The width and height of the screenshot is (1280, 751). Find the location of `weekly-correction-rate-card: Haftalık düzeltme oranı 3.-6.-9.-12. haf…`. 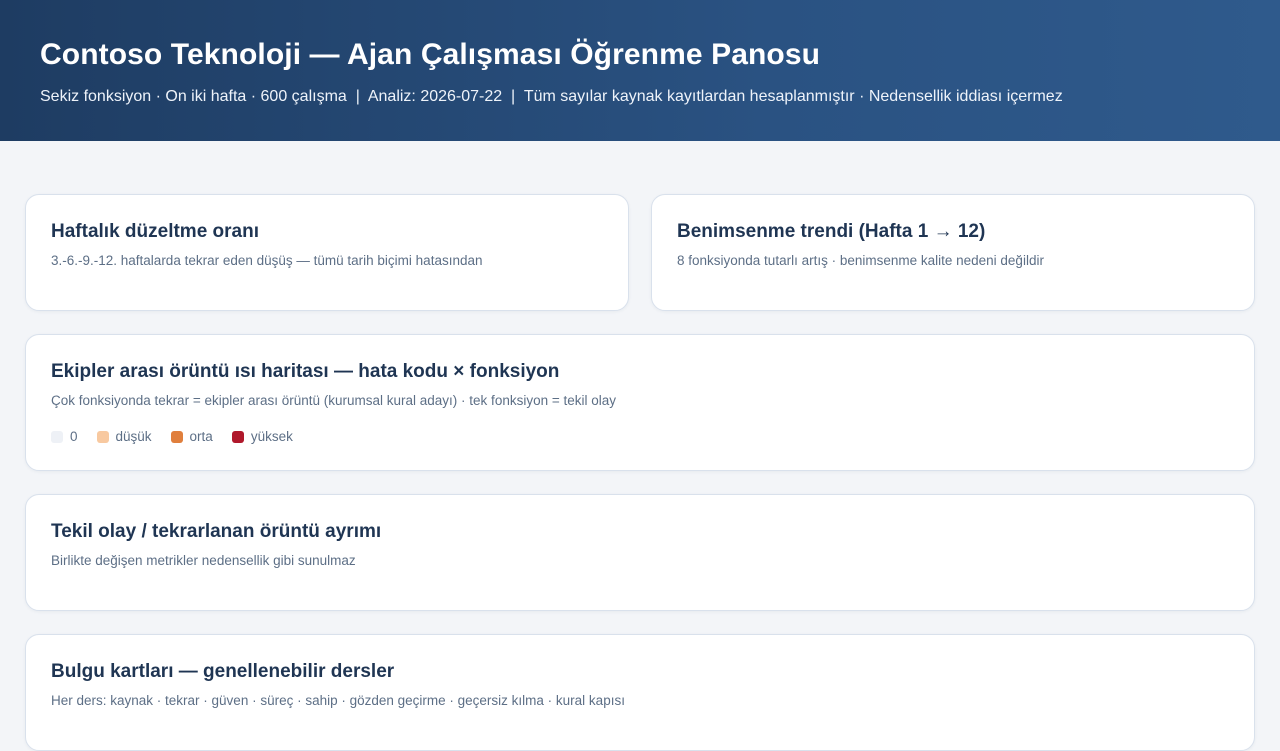

weekly-correction-rate-card: Haftalık düzeltme oranı 3.-6.-9.-12. haf… is located at coordinates (327, 252).